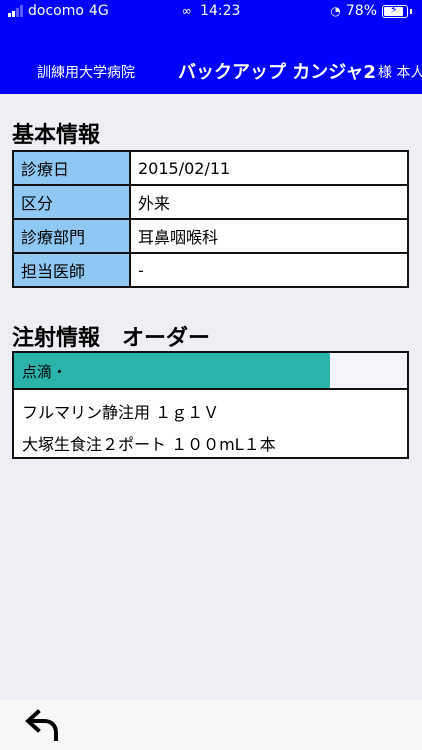 This screenshot has height=750, width=422. I want to click on row-value-department: 耳鼻咽喉科, so click(269, 236).